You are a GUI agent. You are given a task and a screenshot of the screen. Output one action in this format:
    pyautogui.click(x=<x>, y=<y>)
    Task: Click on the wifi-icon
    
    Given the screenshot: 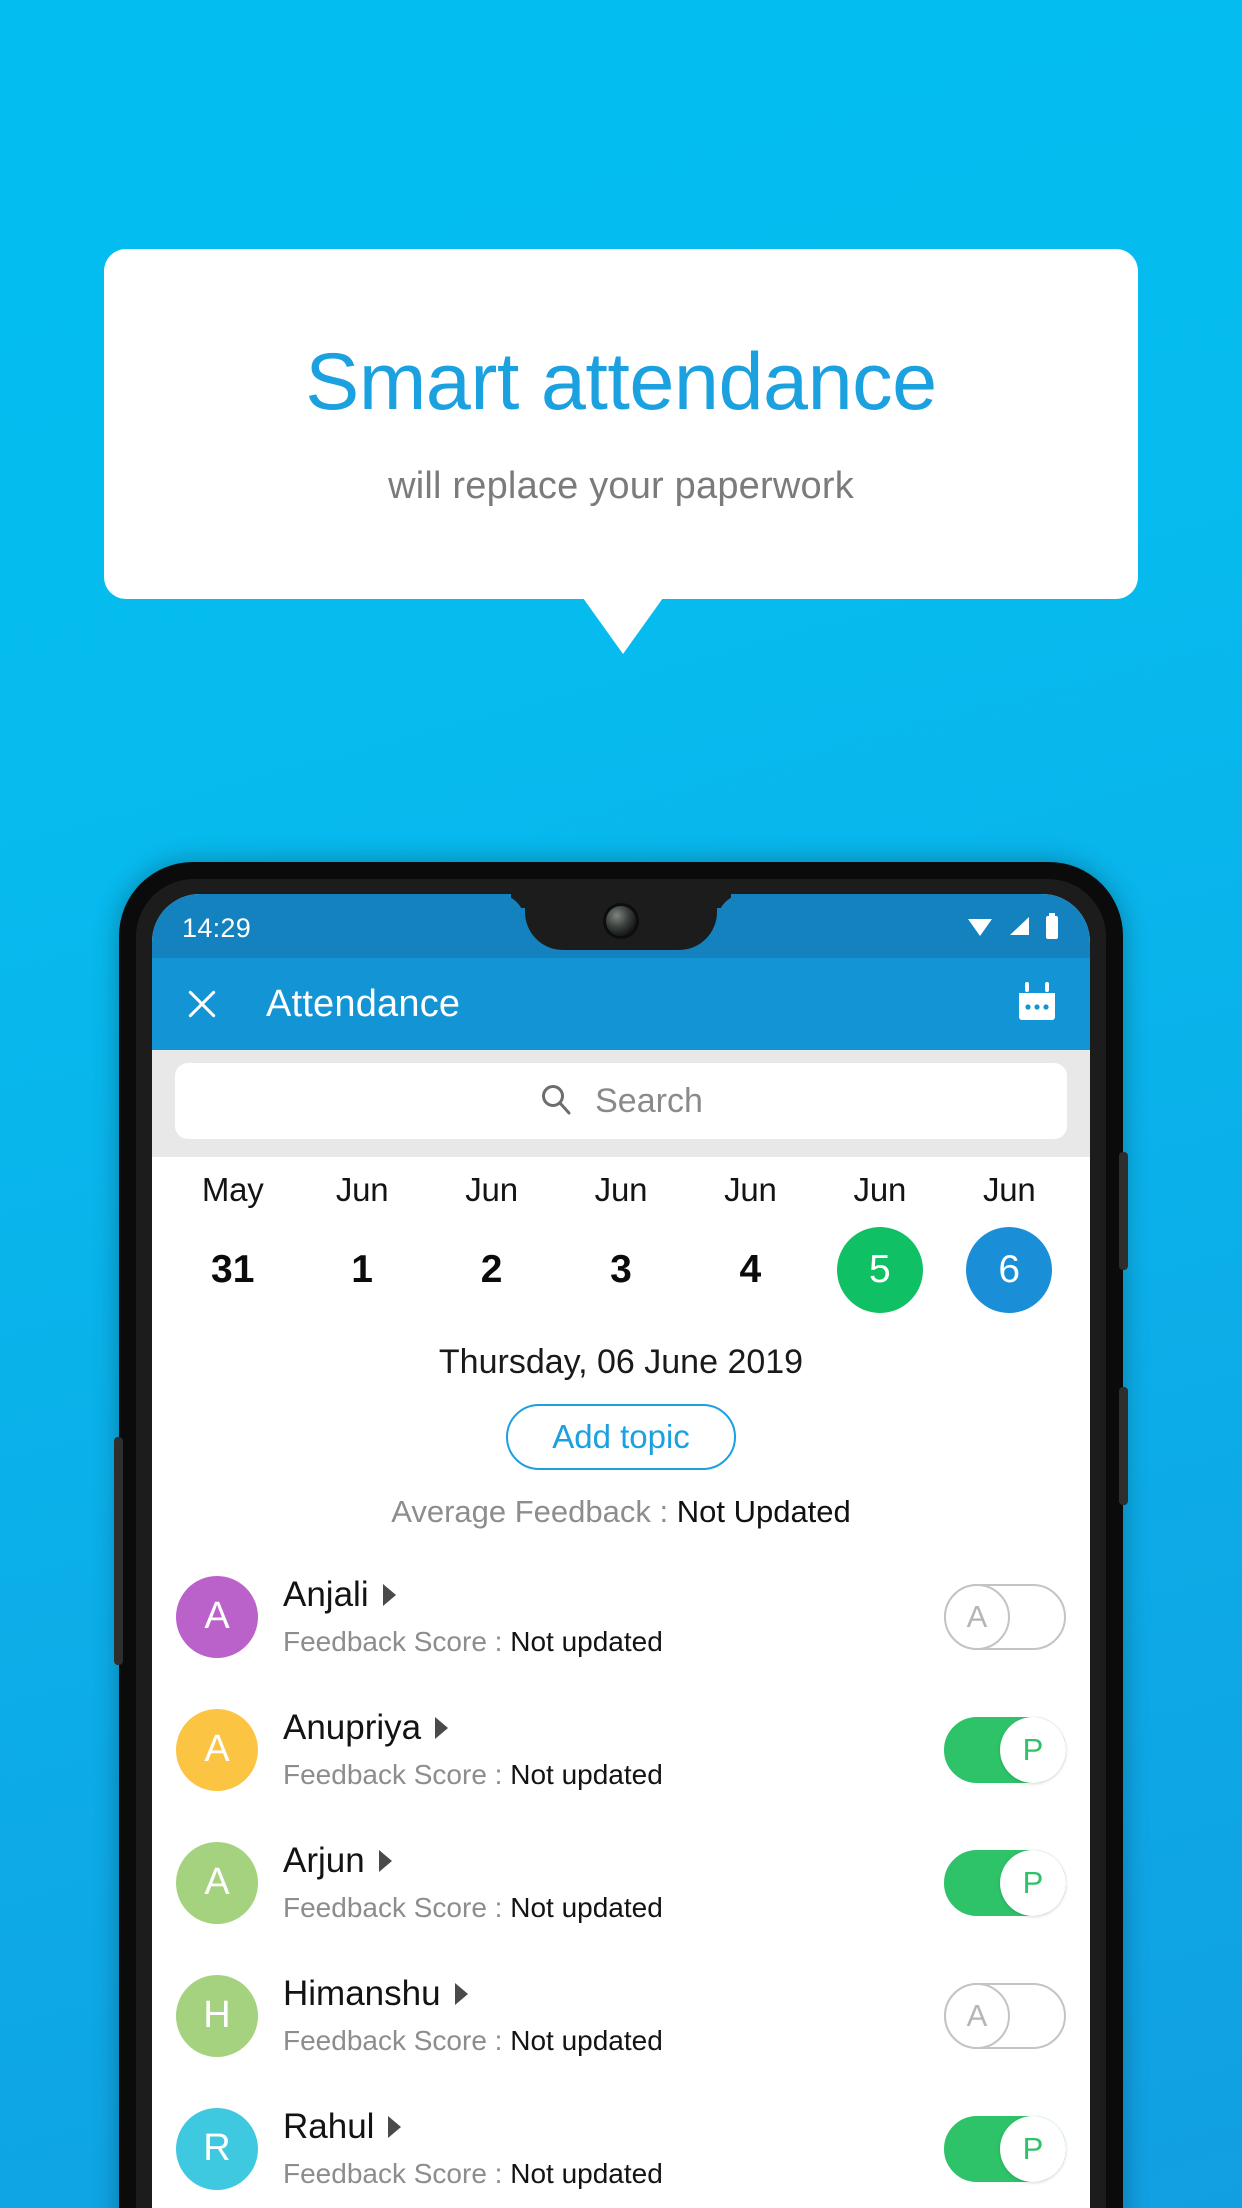 What is the action you would take?
    pyautogui.click(x=980, y=928)
    